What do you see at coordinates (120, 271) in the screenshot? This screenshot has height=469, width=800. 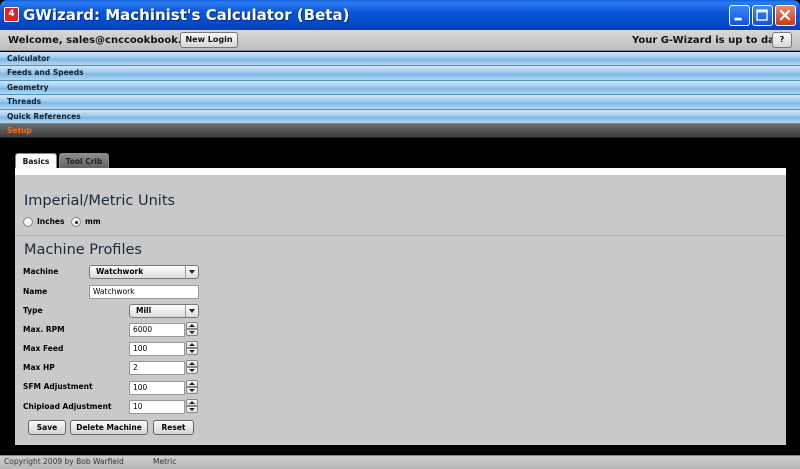 I see `machine-select-value: Watchwork` at bounding box center [120, 271].